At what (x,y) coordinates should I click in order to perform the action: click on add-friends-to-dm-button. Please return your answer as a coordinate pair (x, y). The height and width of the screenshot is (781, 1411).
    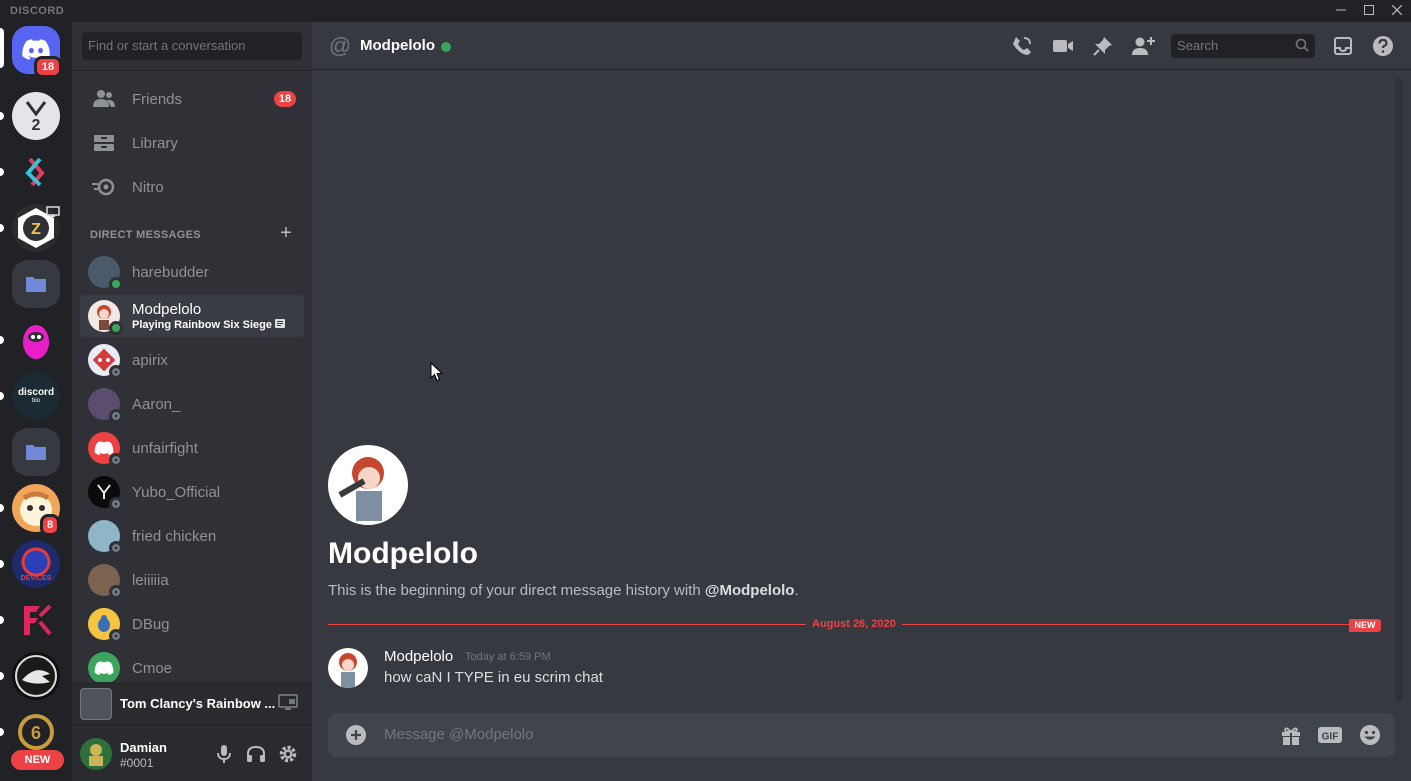
    Looking at the image, I should click on (1143, 46).